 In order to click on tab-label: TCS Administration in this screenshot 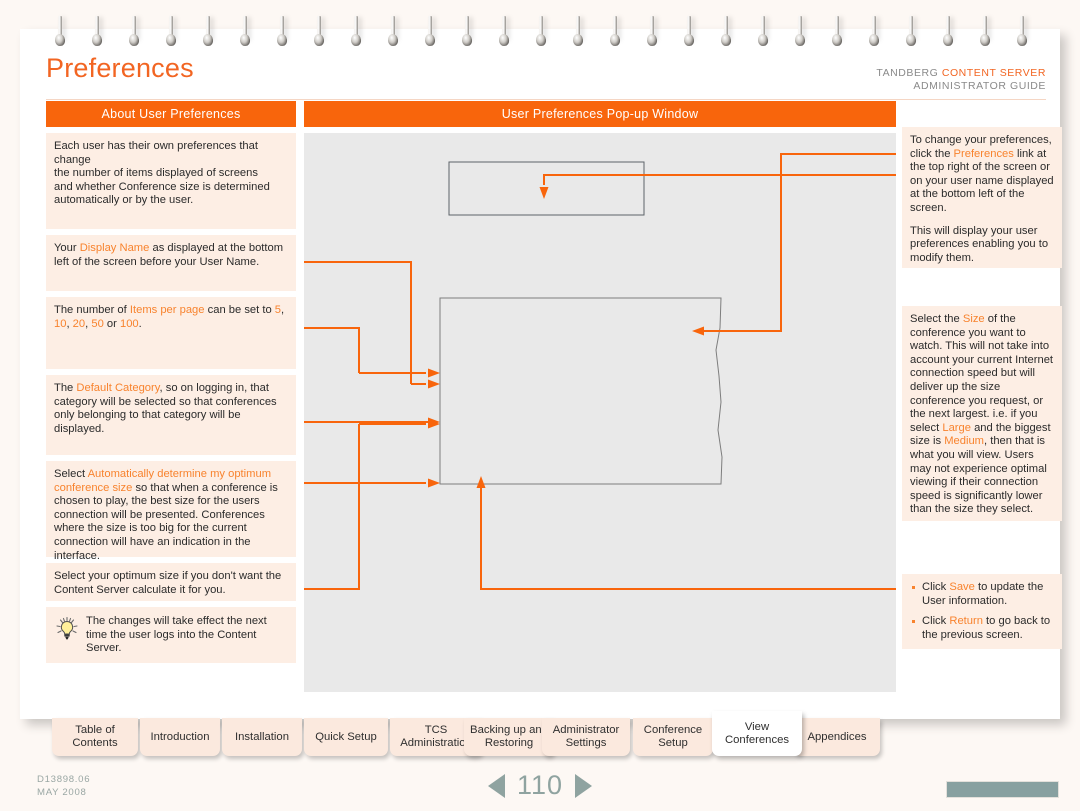, I will do `click(436, 736)`.